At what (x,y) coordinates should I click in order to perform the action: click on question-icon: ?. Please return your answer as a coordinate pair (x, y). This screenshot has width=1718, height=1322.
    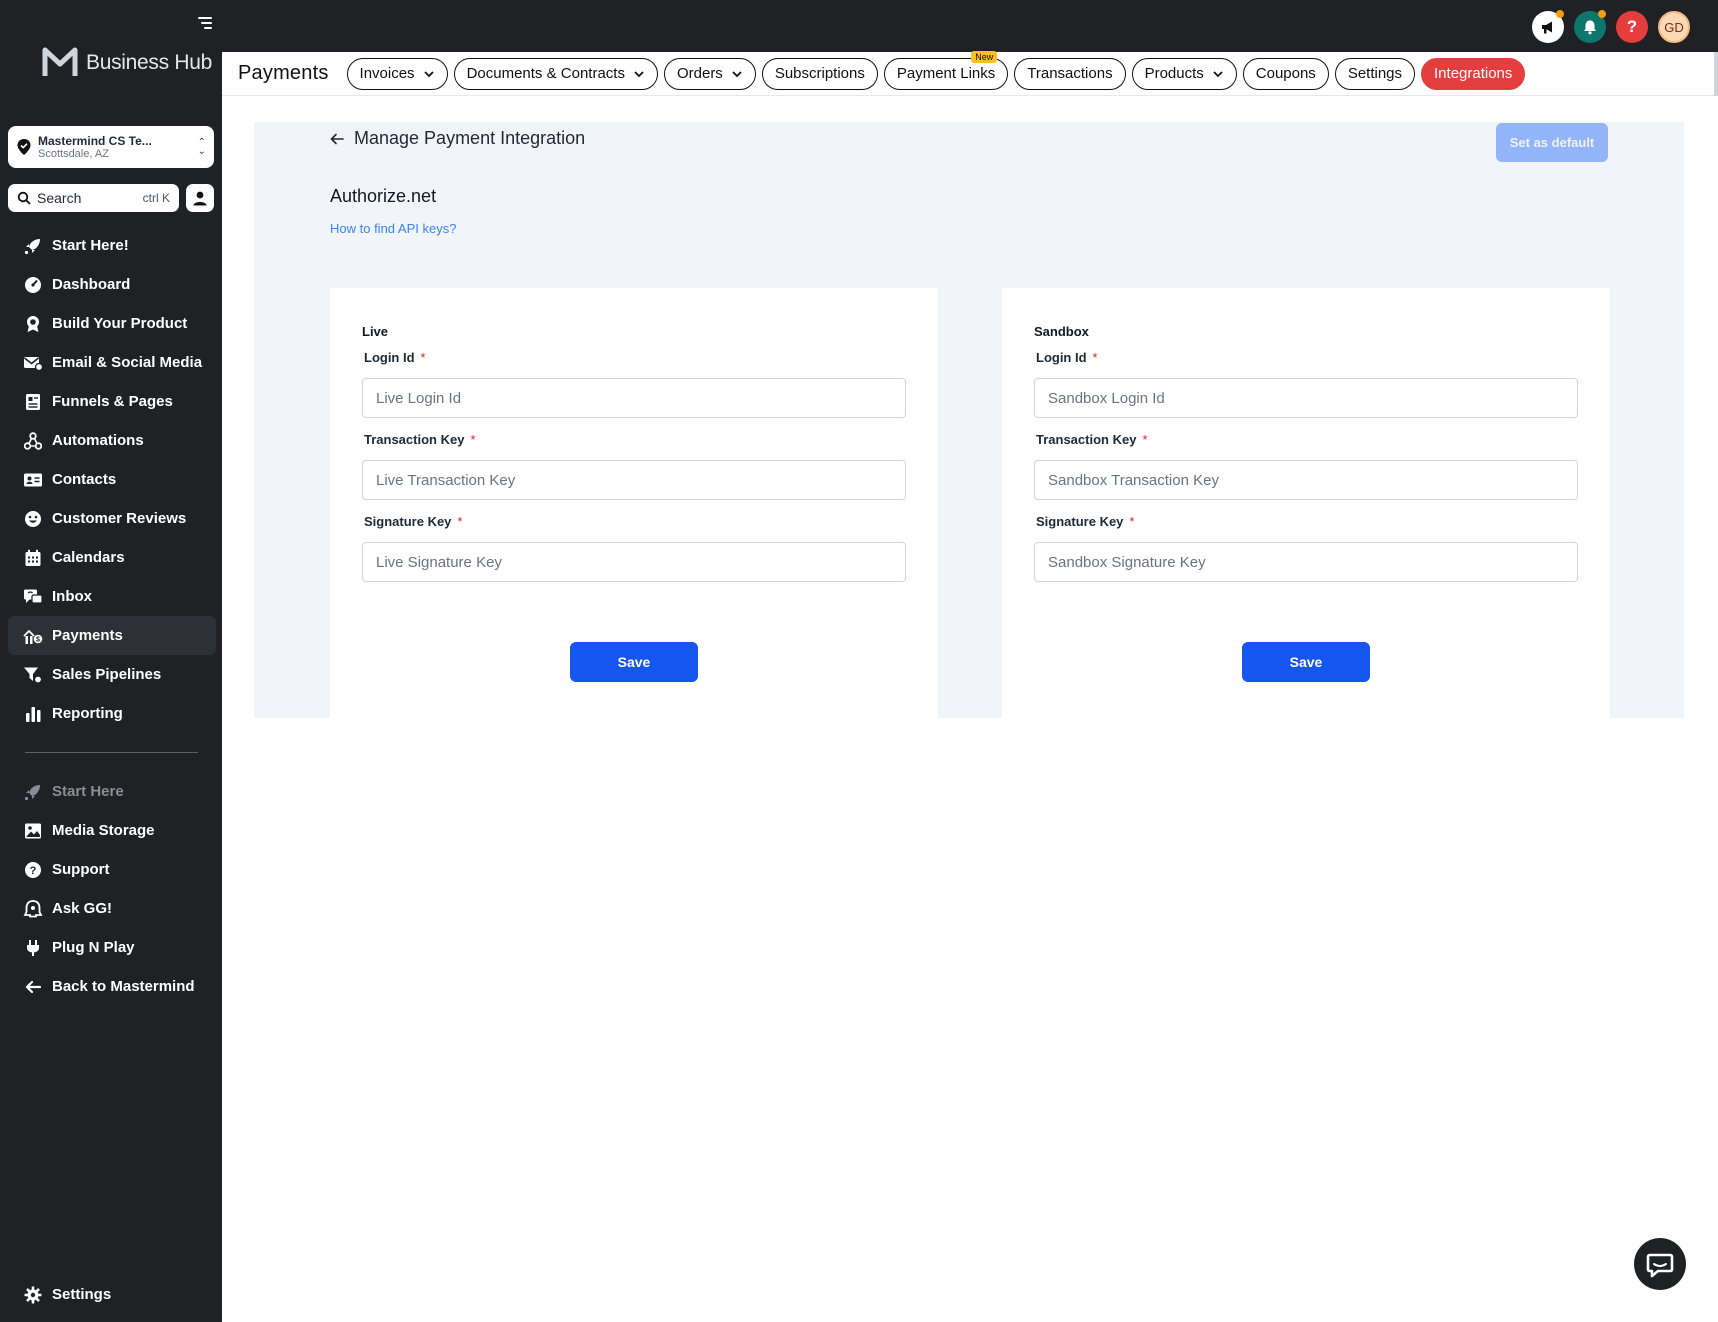
    Looking at the image, I should click on (1632, 26).